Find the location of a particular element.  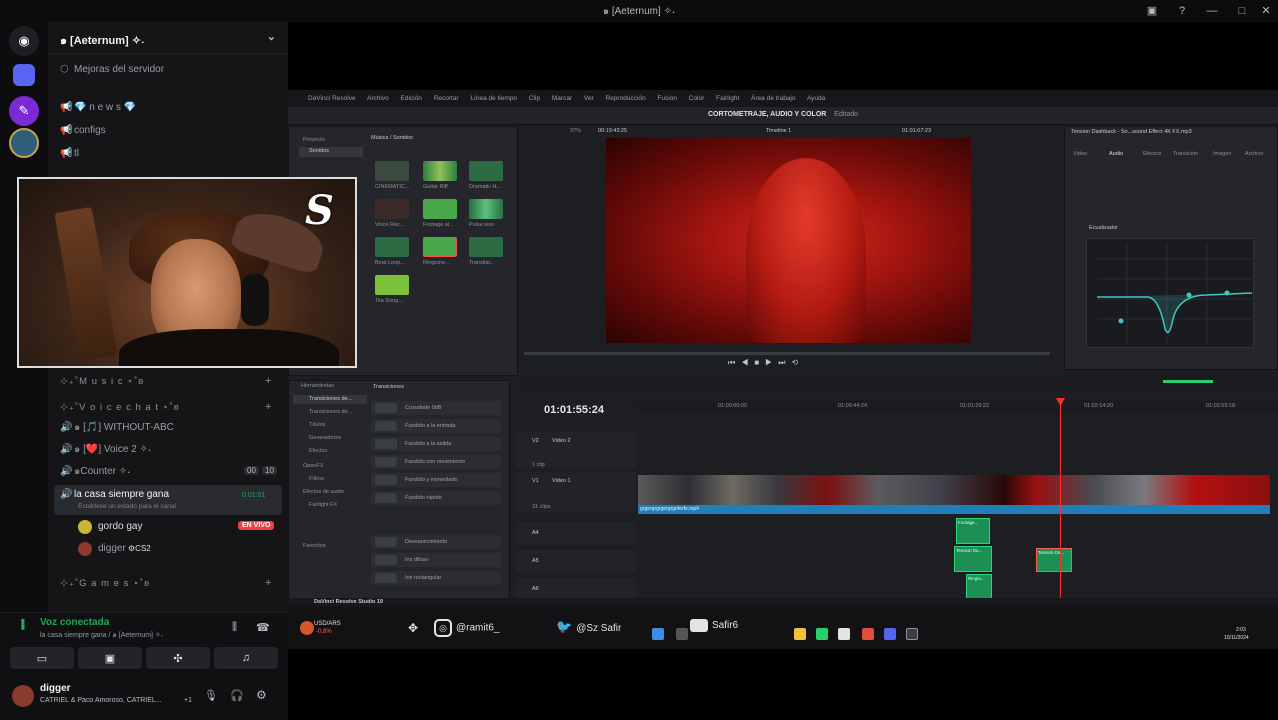

voice-channel-name: la casa siempre gana / ๑ [Aeternum] ✧˖ is located at coordinates (101, 635).